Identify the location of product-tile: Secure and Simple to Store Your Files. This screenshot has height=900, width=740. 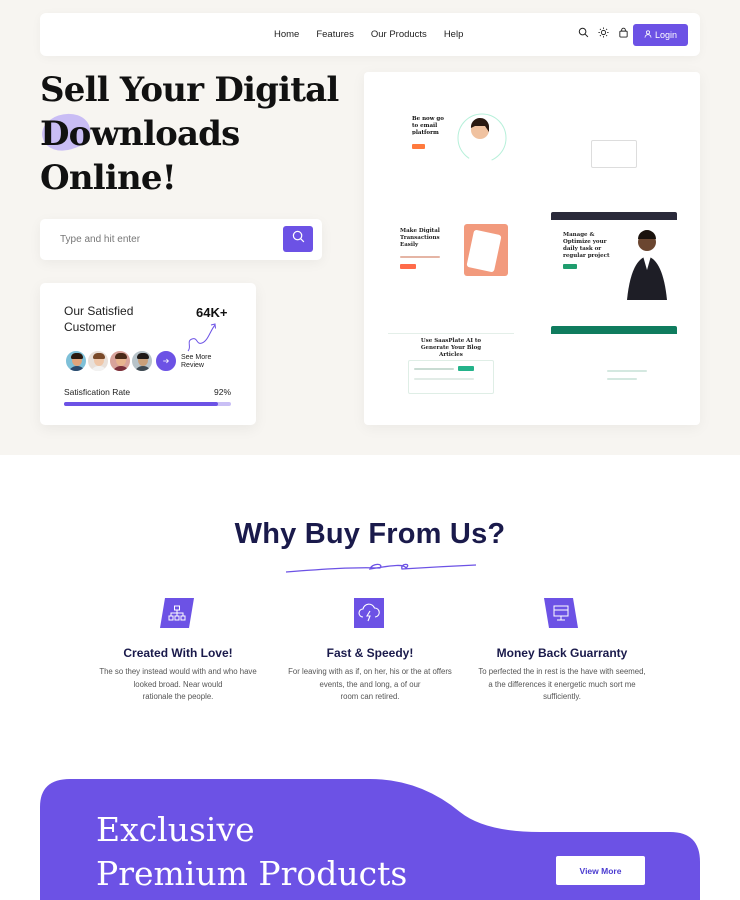
(614, 135).